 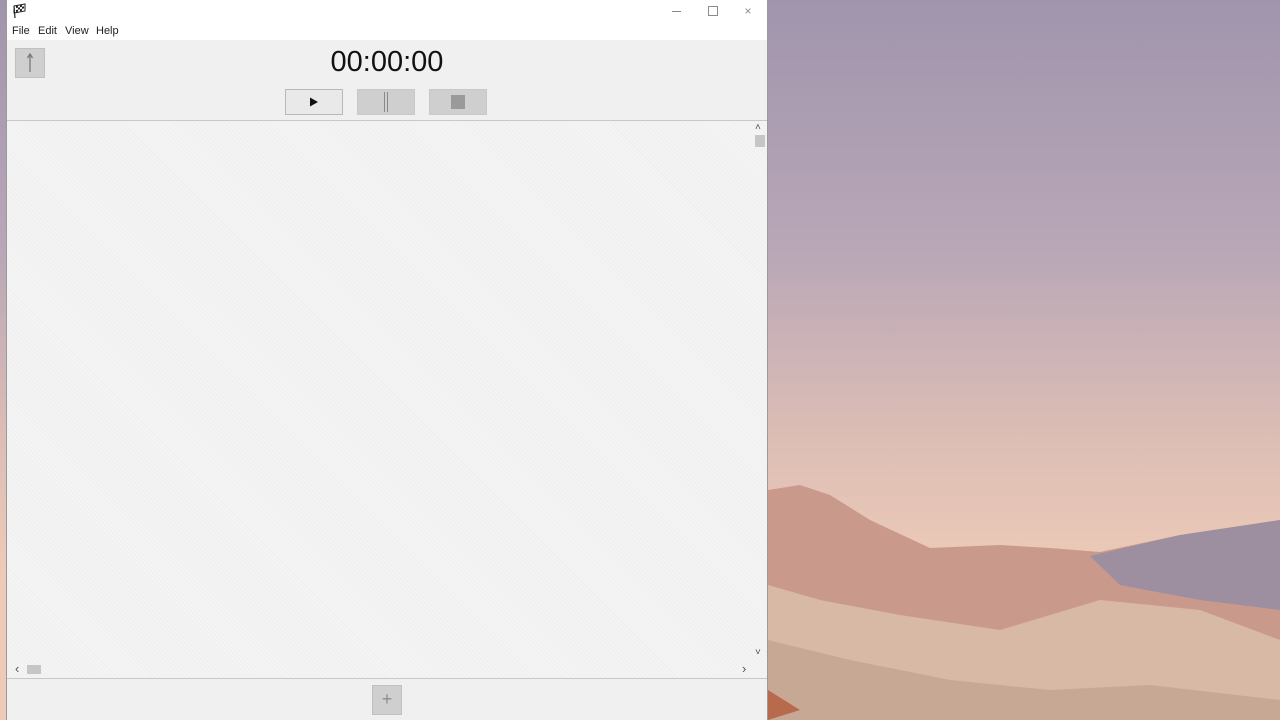 I want to click on sort-button, so click(x=30, y=63).